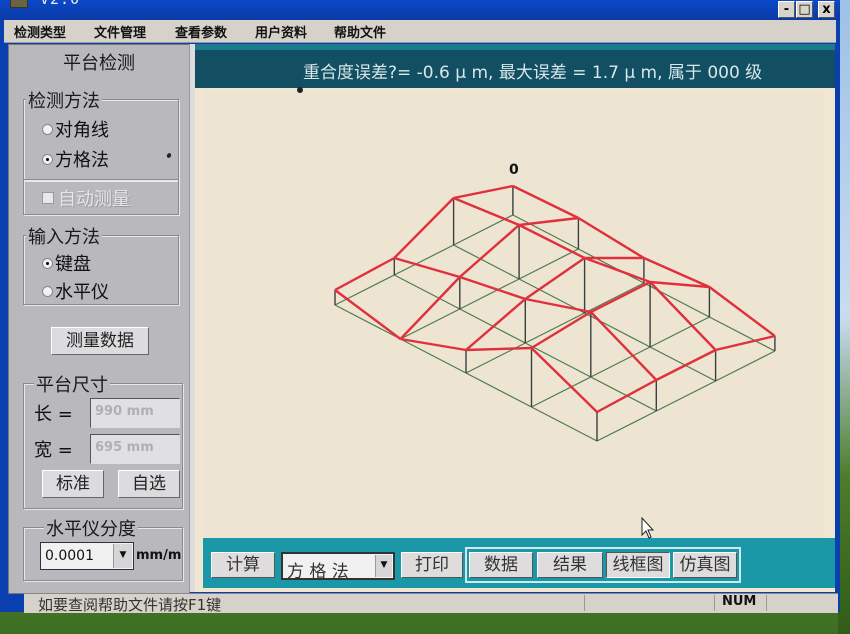 The height and width of the screenshot is (634, 850). Describe the element at coordinates (120, 31) in the screenshot. I see `menu-file: 文件管理` at that location.